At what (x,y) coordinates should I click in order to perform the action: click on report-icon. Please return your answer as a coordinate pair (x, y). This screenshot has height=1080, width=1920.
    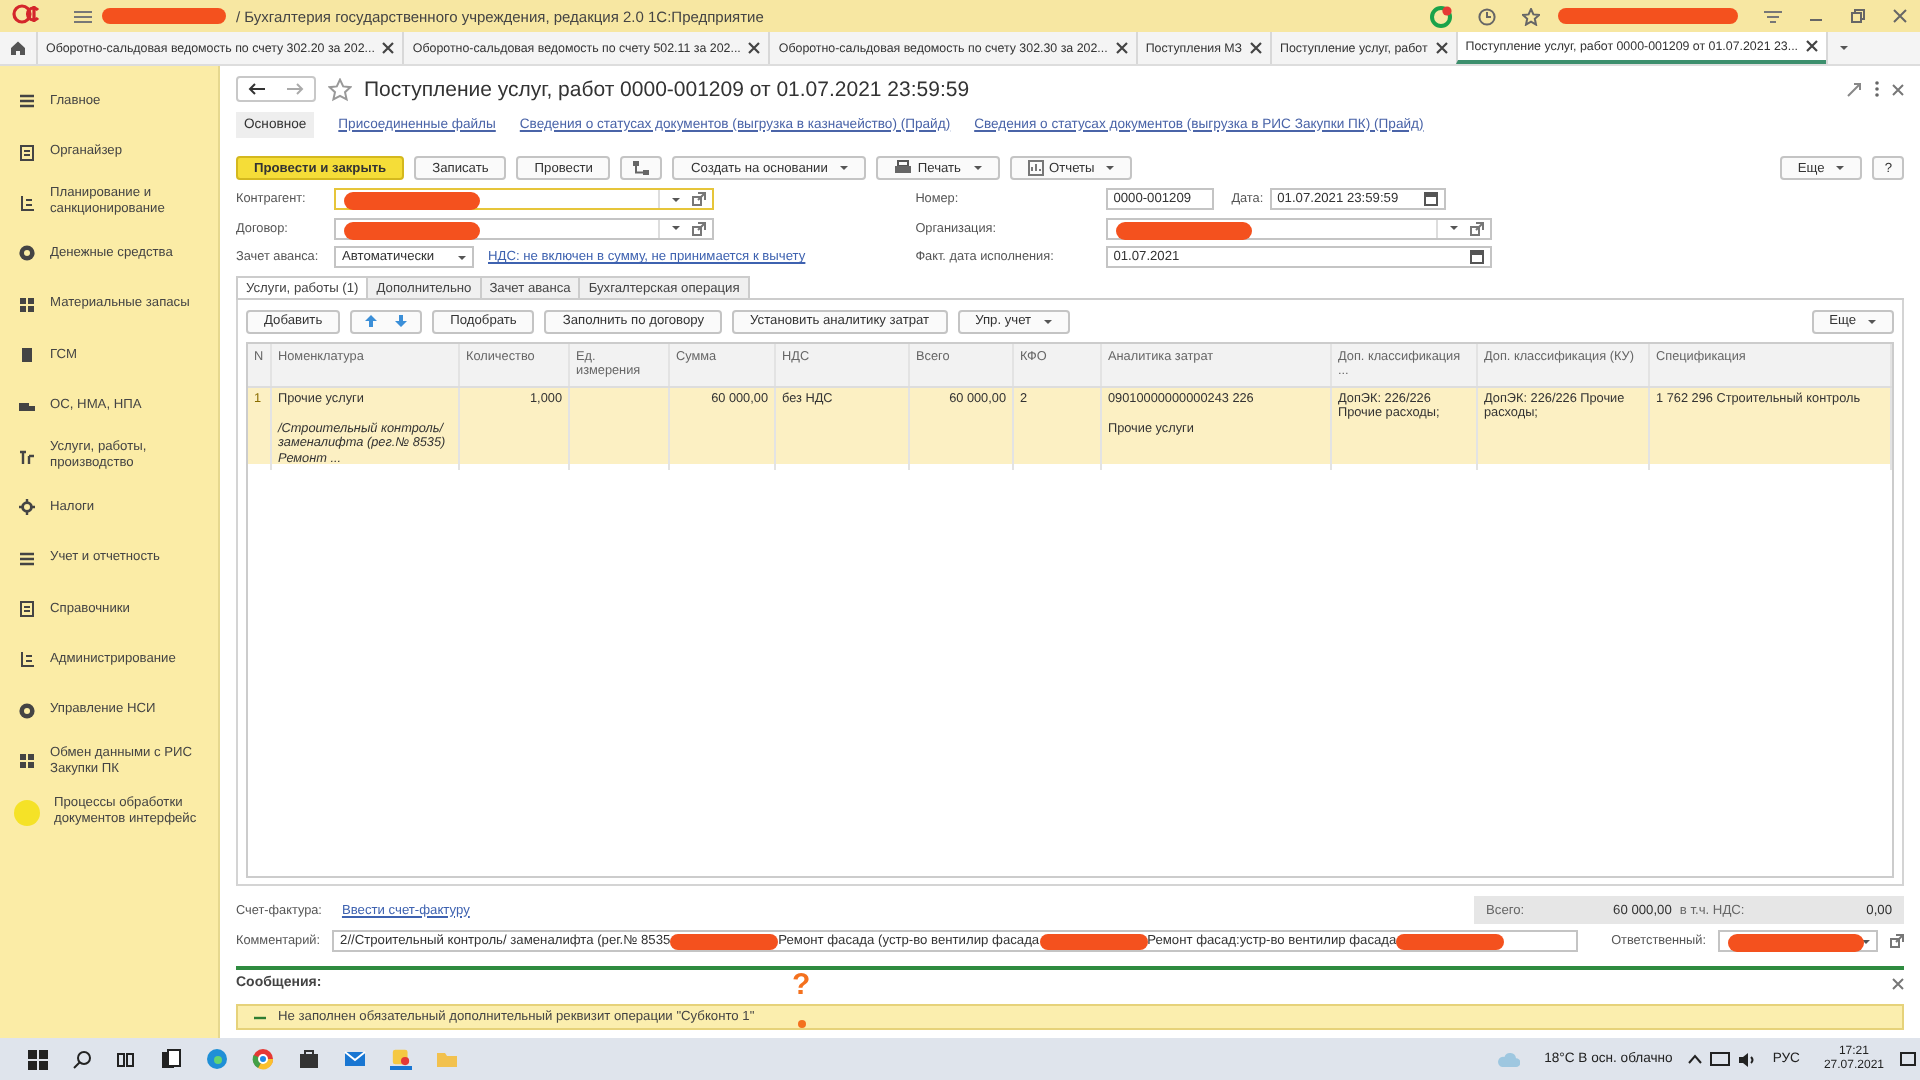
    Looking at the image, I should click on (1035, 168).